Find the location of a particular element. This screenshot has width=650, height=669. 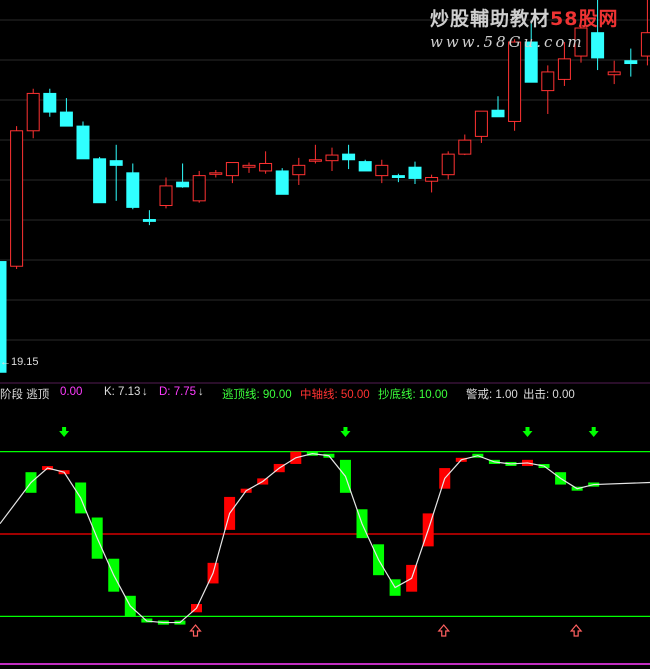

k-label: K: 7.13 is located at coordinates (122, 392).